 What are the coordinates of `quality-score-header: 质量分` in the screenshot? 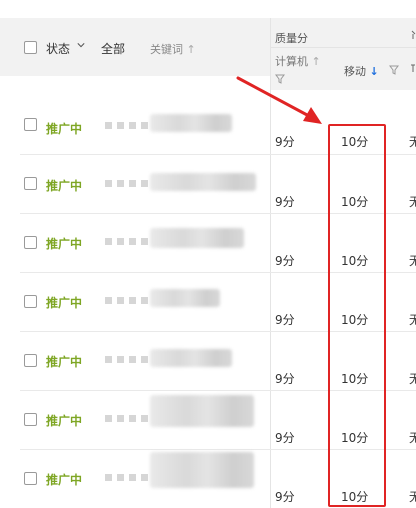 It's located at (291, 38).